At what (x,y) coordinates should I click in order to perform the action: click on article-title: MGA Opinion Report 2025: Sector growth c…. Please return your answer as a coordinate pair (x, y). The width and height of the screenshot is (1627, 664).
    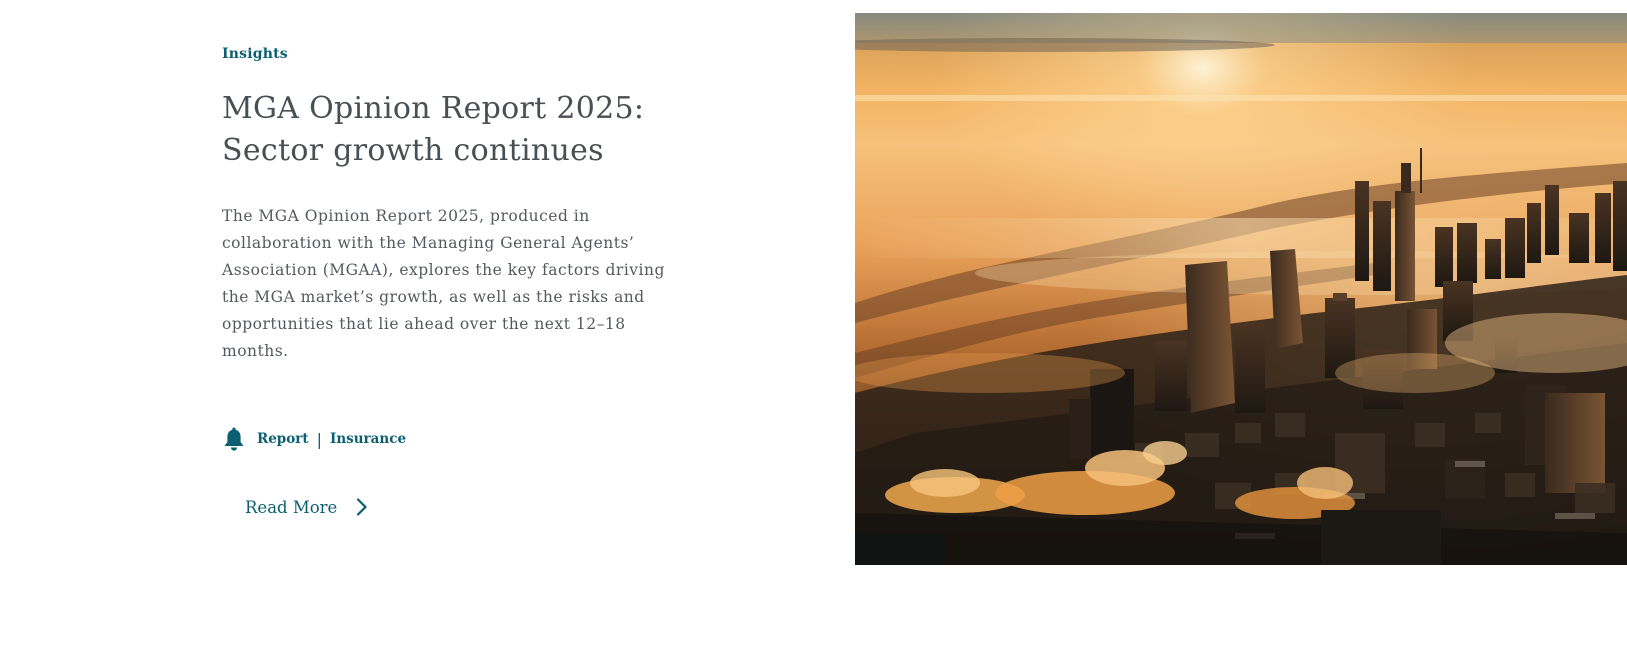
    Looking at the image, I should click on (433, 129).